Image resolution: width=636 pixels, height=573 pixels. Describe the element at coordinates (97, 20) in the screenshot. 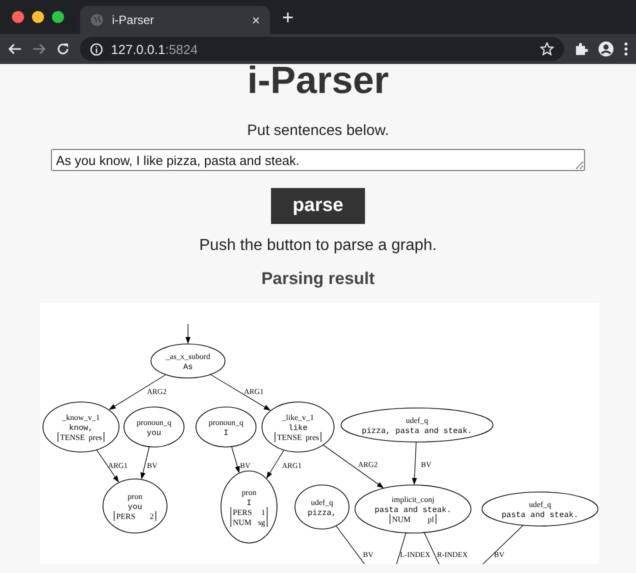

I see `globe-icon` at that location.